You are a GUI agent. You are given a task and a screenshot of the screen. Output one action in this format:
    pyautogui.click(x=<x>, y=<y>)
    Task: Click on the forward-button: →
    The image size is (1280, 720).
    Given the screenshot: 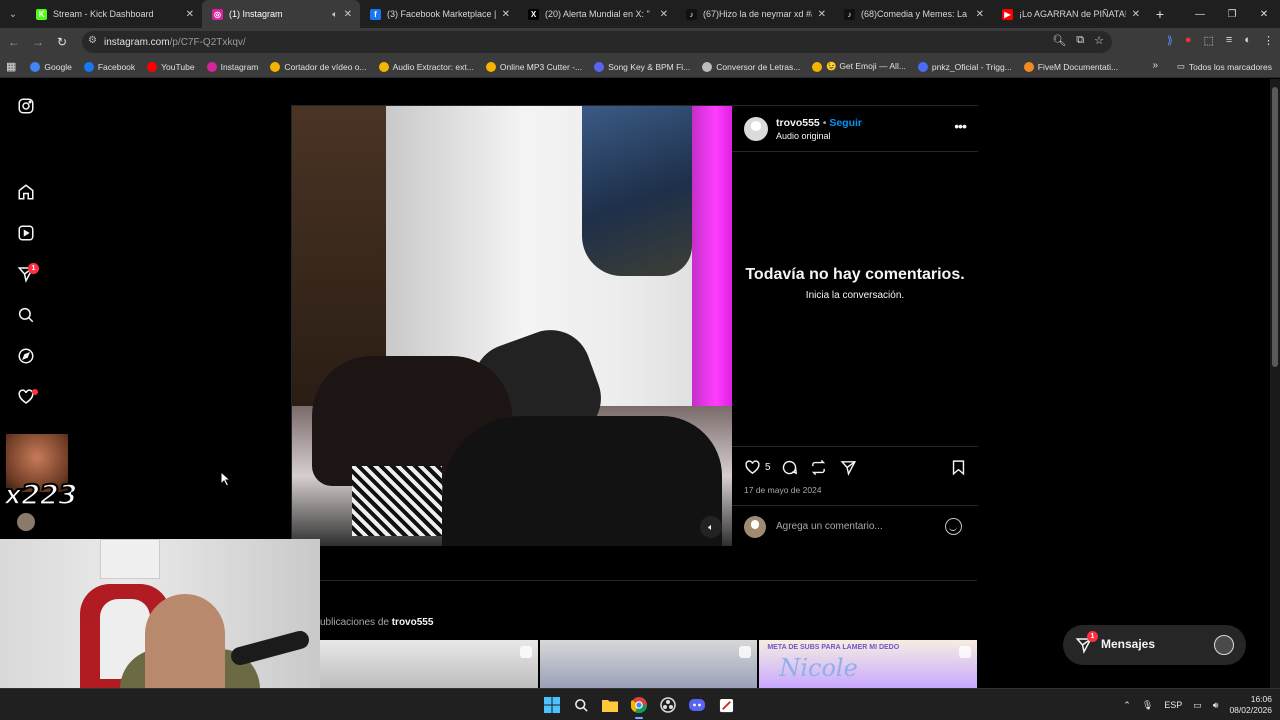 What is the action you would take?
    pyautogui.click(x=38, y=42)
    